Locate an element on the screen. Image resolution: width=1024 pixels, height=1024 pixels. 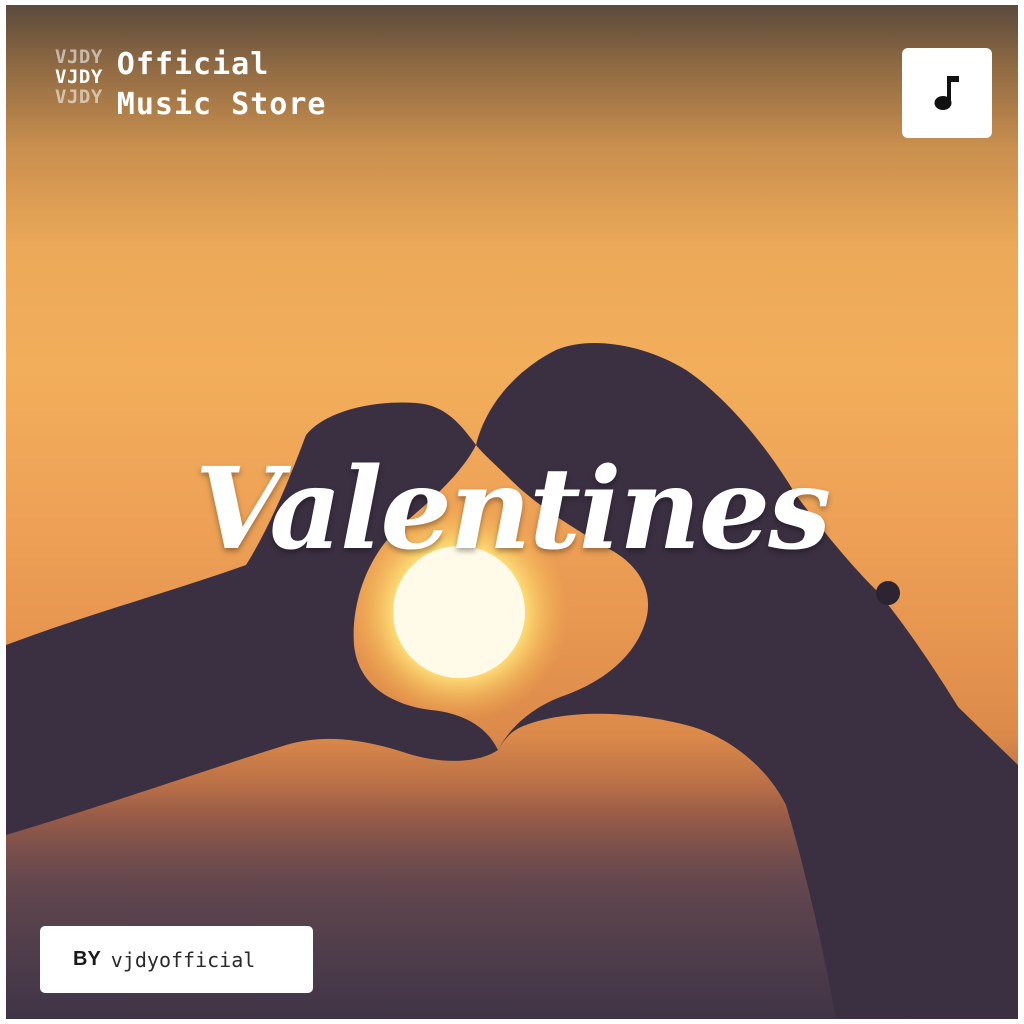
brand-name-line-1: Official is located at coordinates (193, 64).